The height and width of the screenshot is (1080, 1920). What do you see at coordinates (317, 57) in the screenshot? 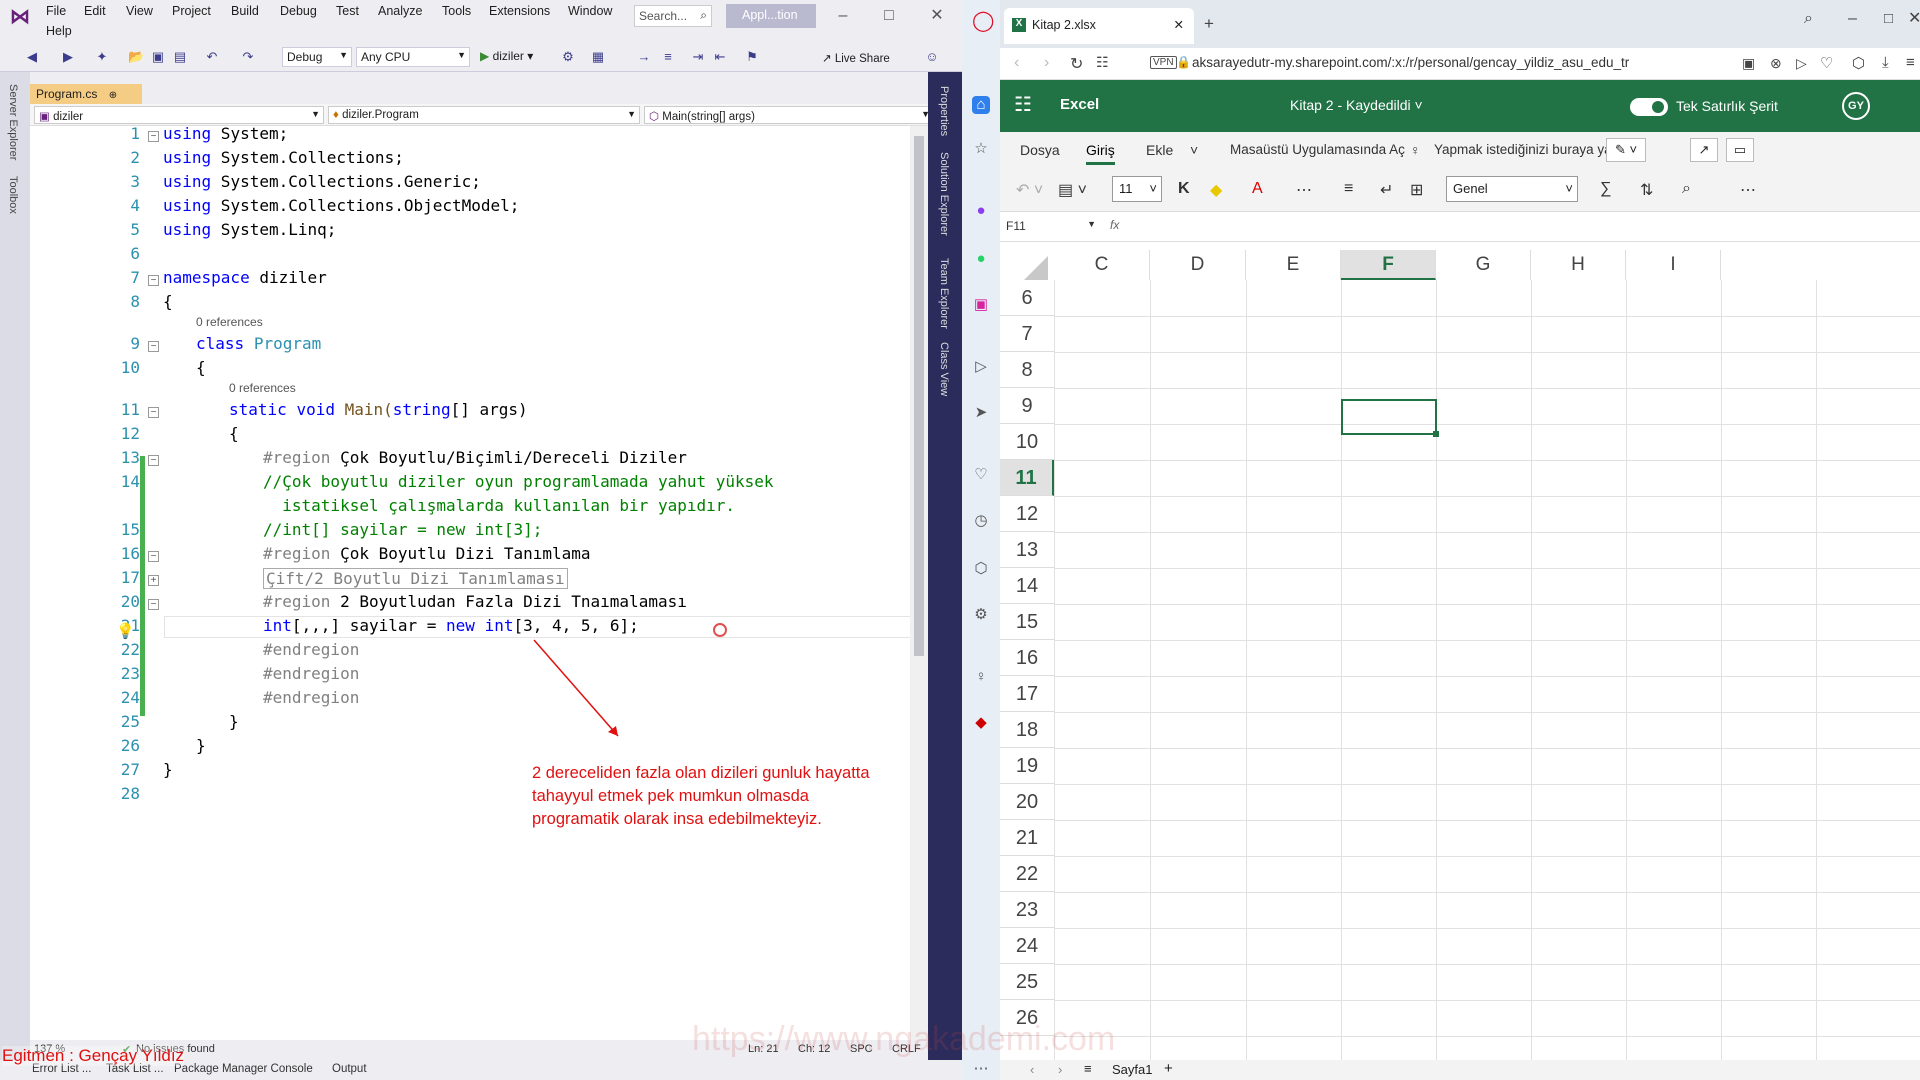
I see `configuration-select: Debug ▼` at bounding box center [317, 57].